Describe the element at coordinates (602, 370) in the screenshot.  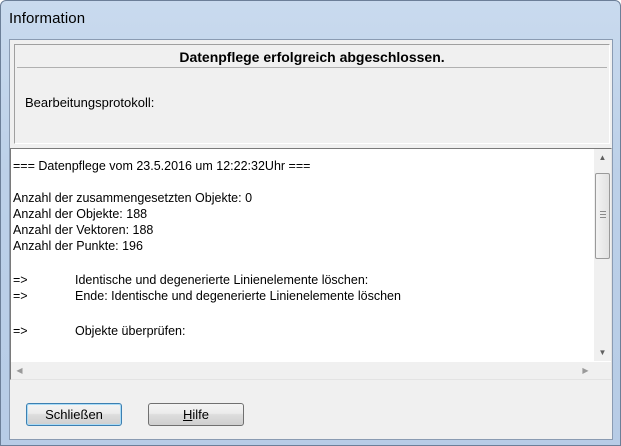
I see `scrollbar-corner` at that location.